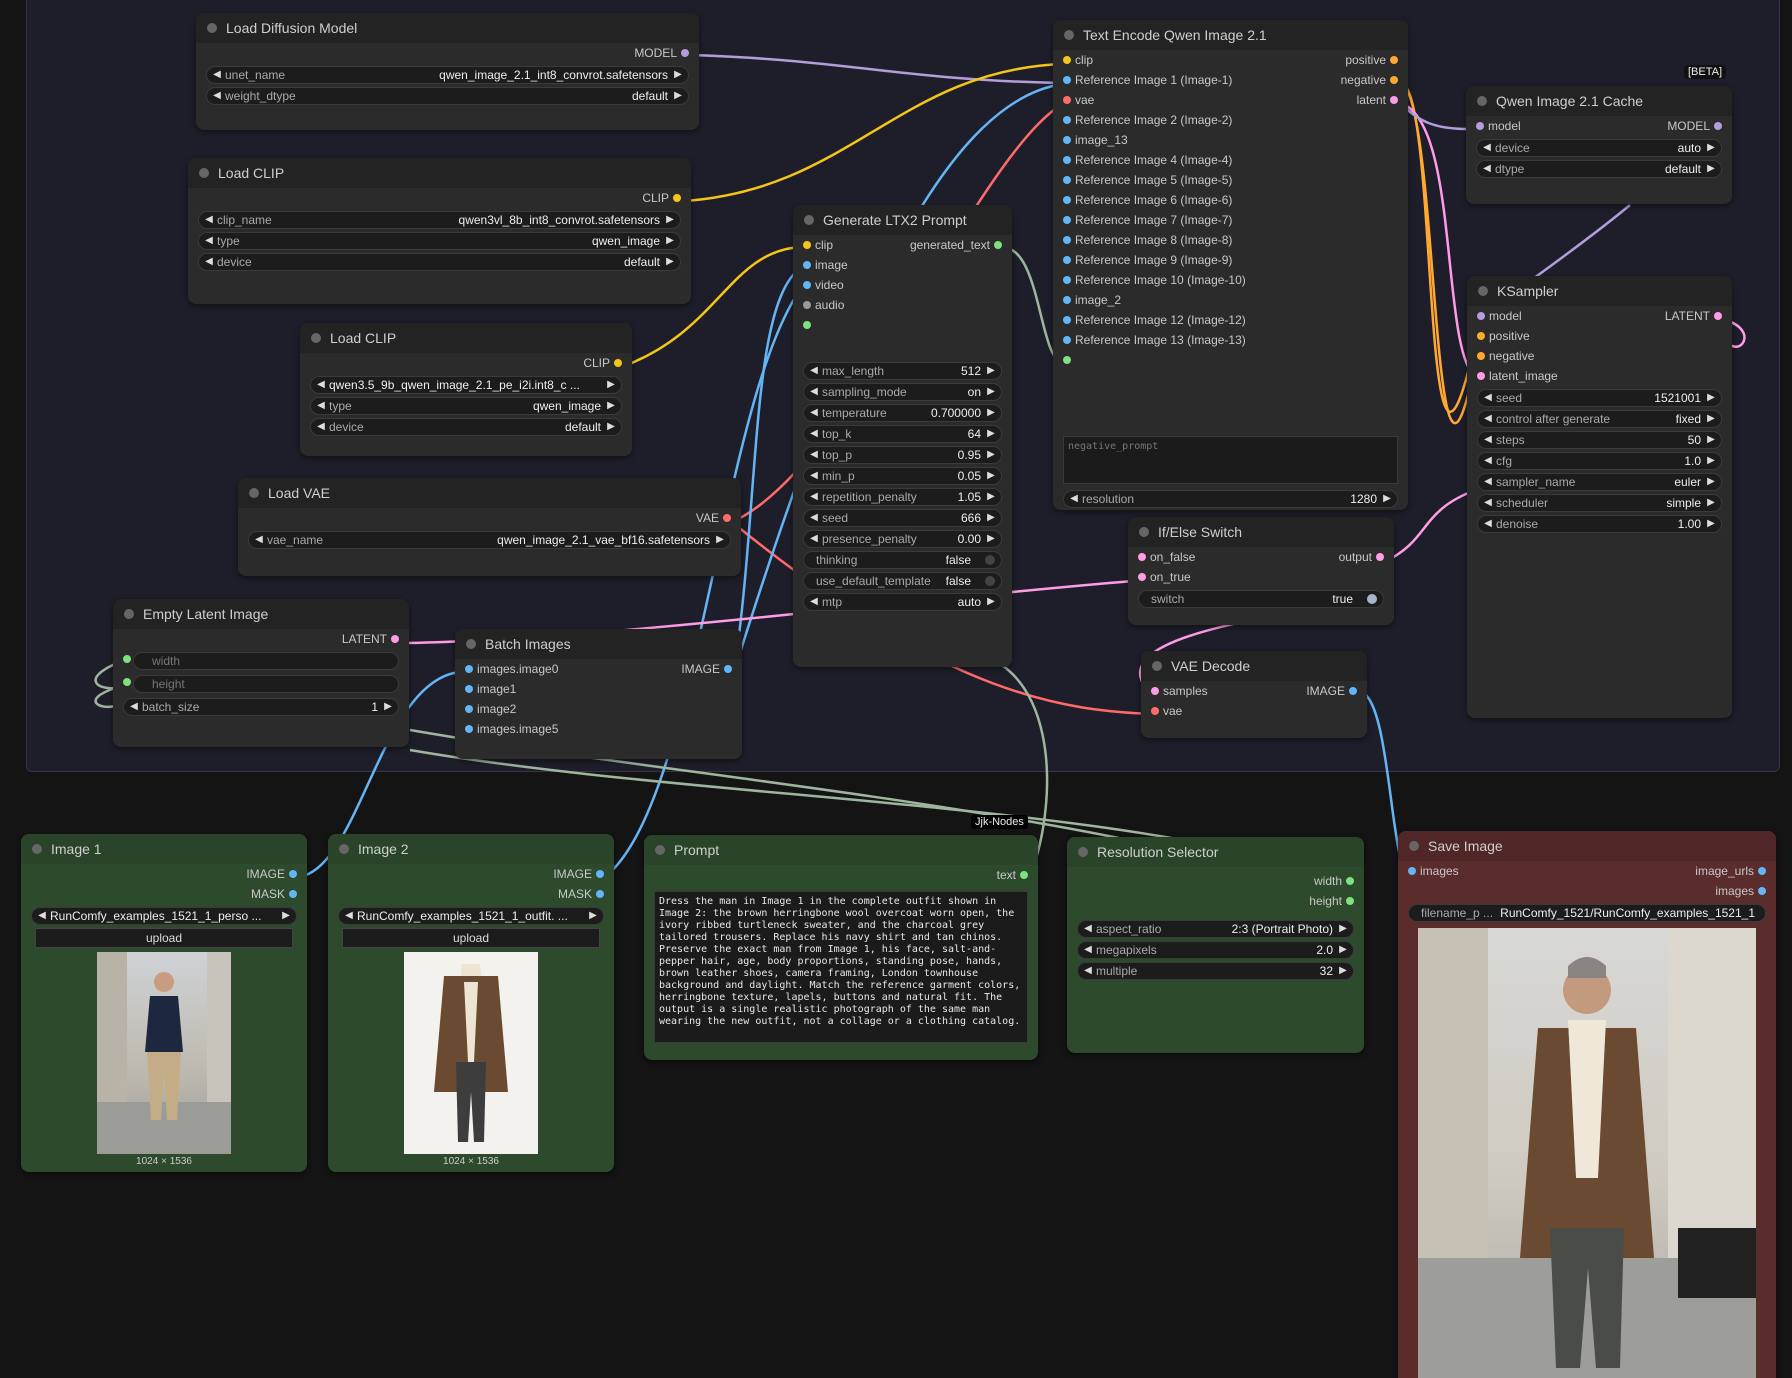 The height and width of the screenshot is (1378, 1792). Describe the element at coordinates (1730, 871) in the screenshot. I see `output-image-urls: image_urls` at that location.